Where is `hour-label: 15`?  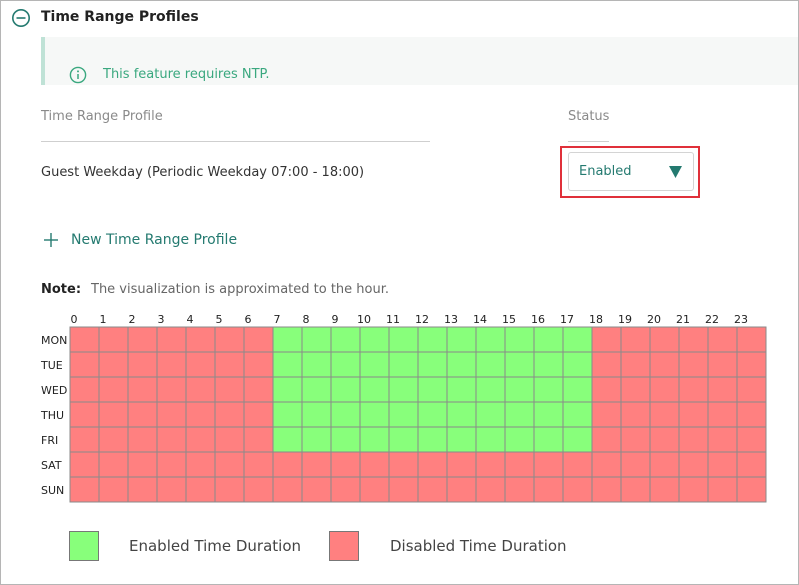 hour-label: 15 is located at coordinates (509, 319).